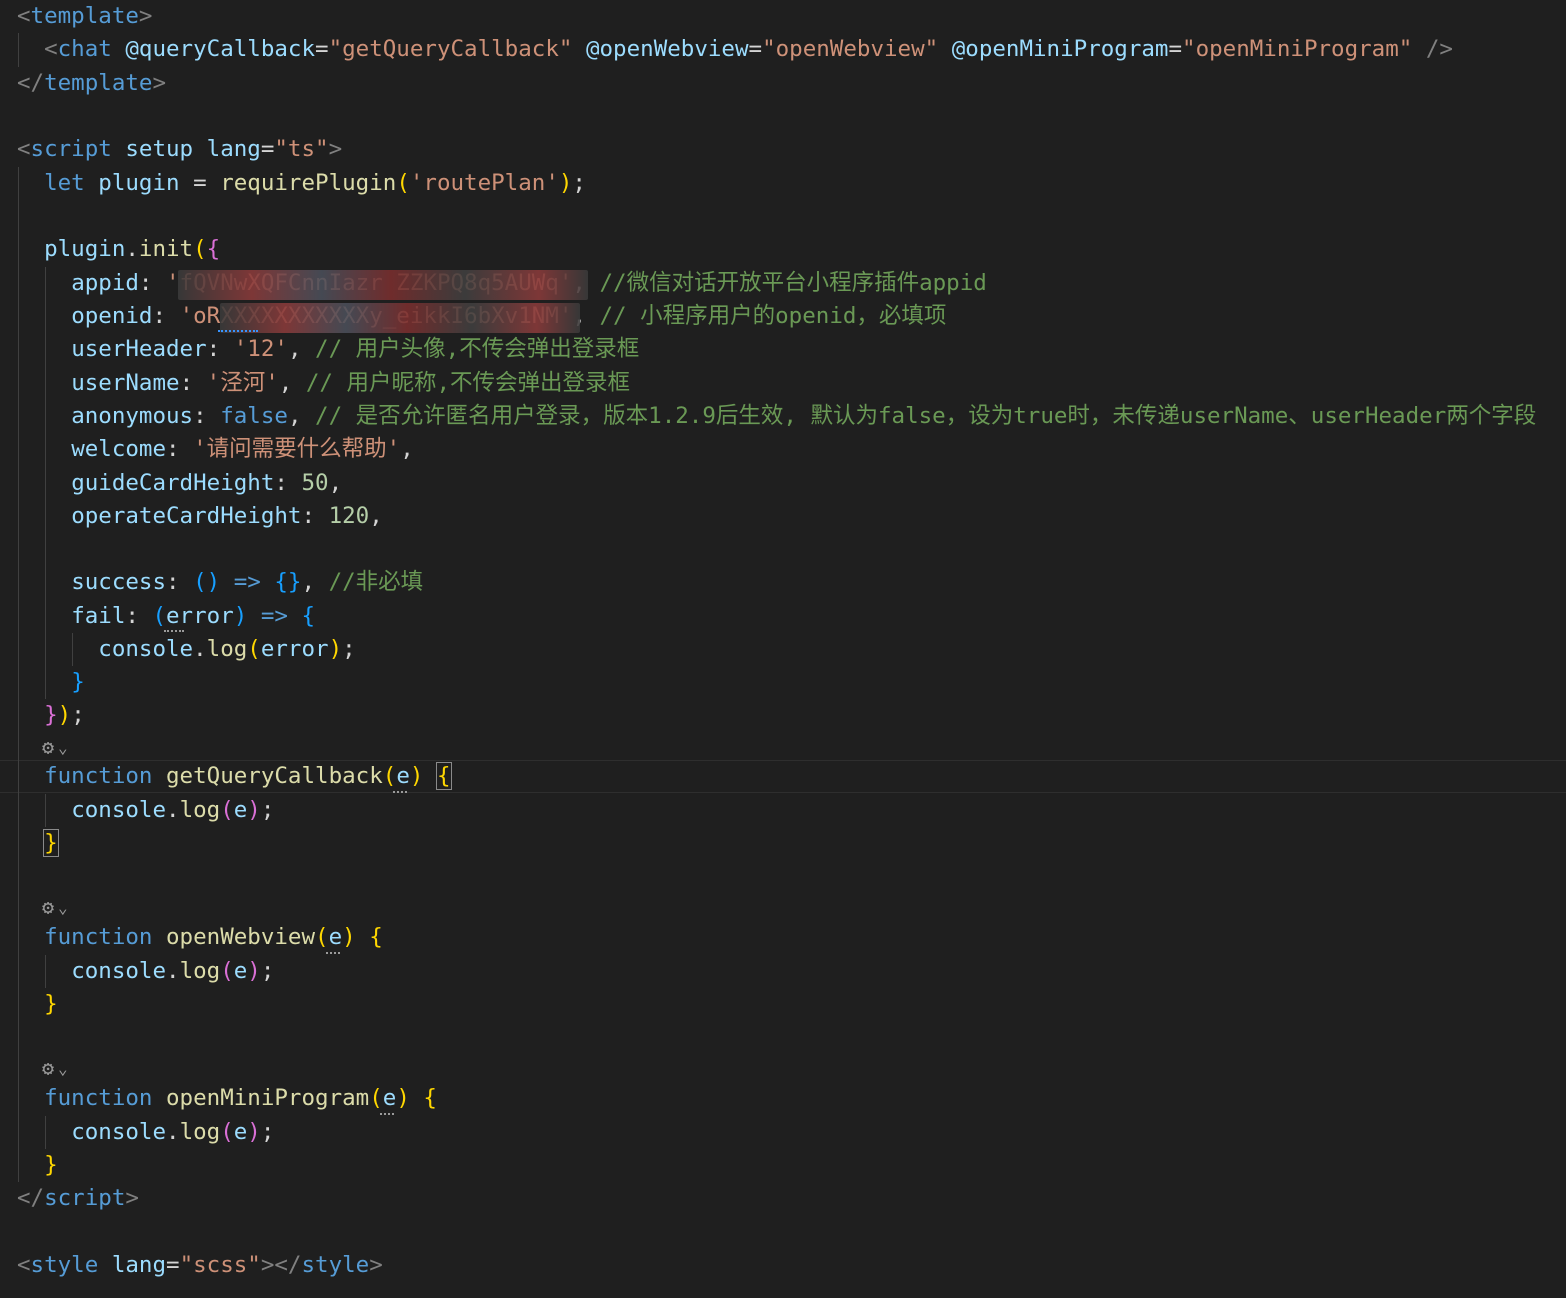 This screenshot has width=1566, height=1298. What do you see at coordinates (400, 318) in the screenshot?
I see `redaction-mark` at bounding box center [400, 318].